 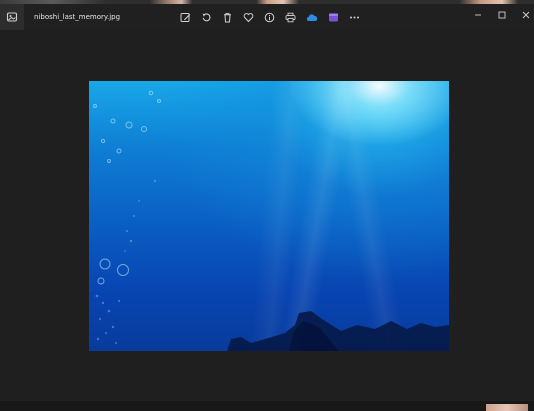 I want to click on close-icon, so click(x=526, y=15).